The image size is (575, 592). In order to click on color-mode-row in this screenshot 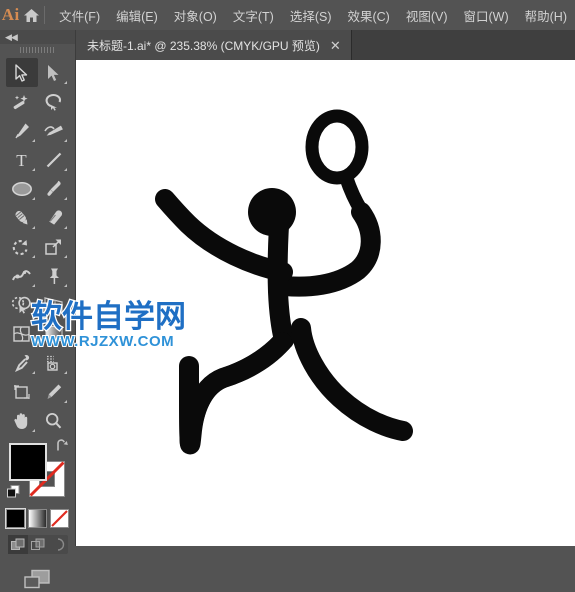, I will do `click(37, 518)`.